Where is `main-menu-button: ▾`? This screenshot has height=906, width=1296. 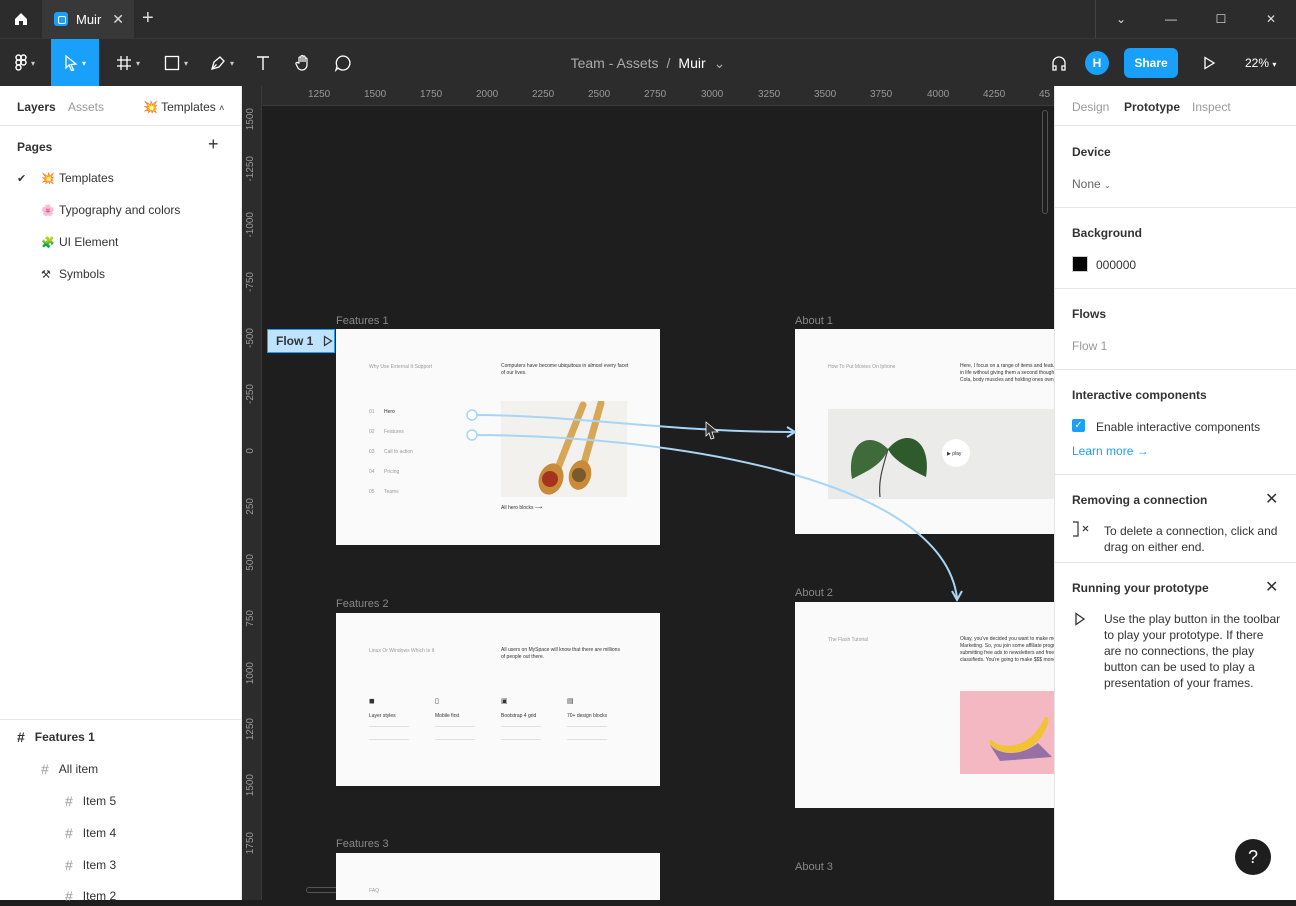
main-menu-button: ▾ is located at coordinates (25, 63).